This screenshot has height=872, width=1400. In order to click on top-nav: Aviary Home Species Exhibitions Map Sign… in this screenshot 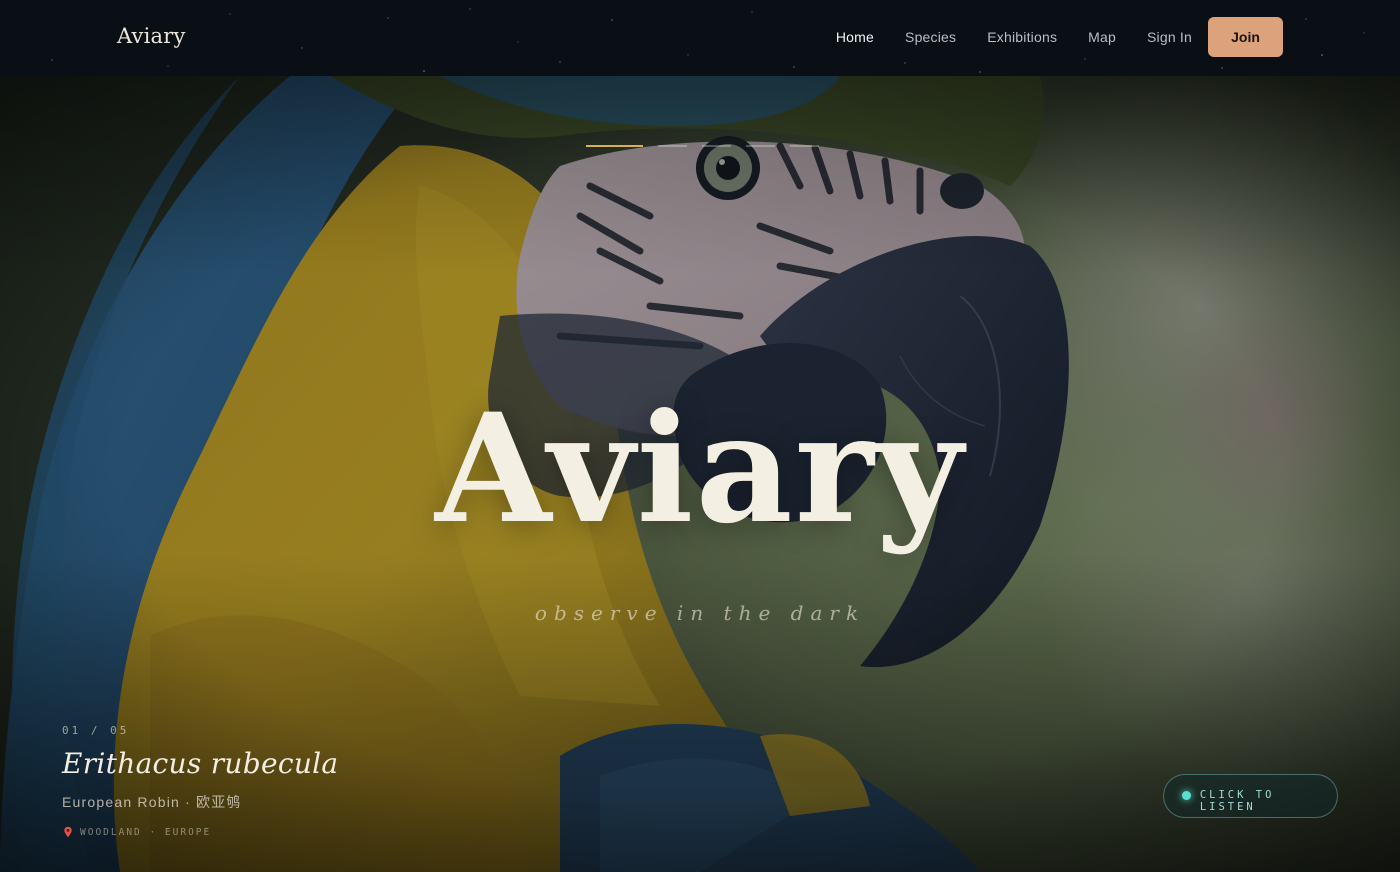, I will do `click(700, 38)`.